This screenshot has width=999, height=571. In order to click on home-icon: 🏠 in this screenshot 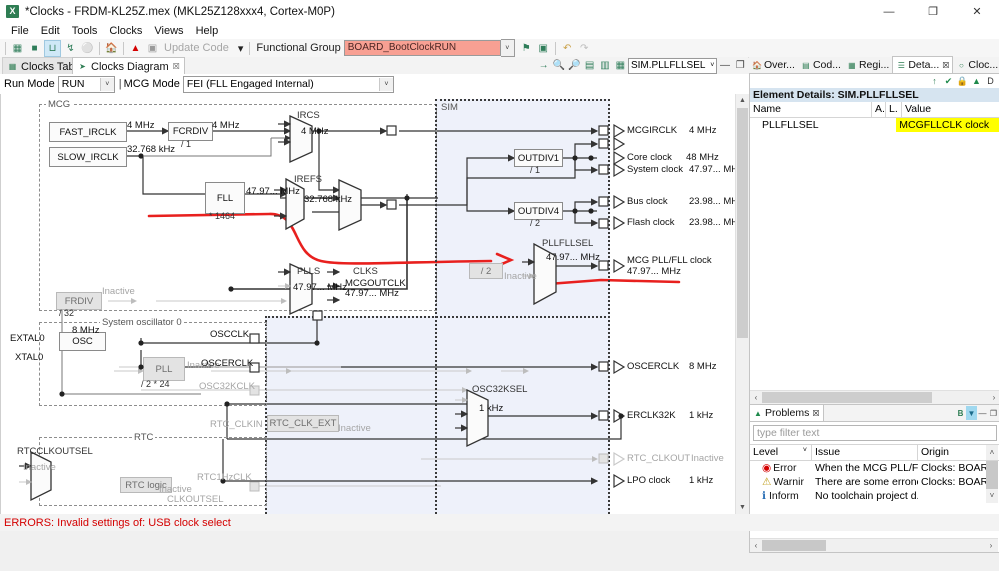, I will do `click(111, 48)`.